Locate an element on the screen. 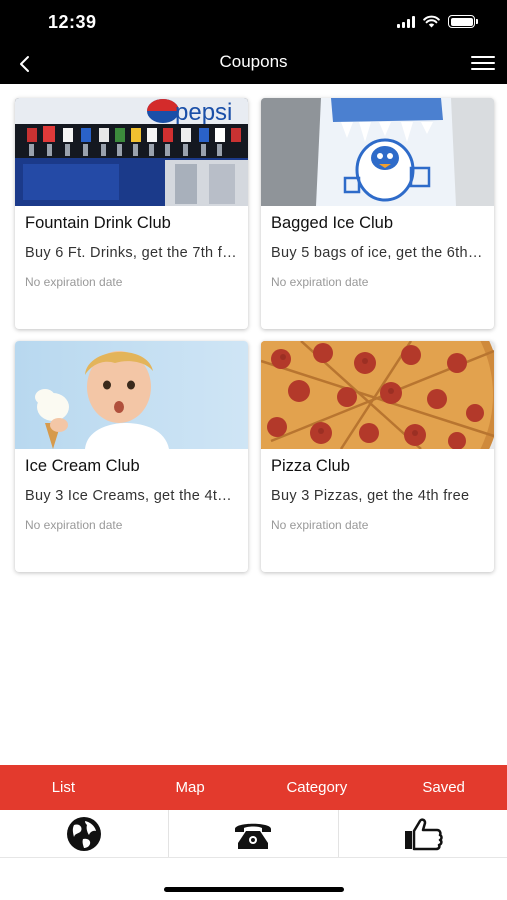 The width and height of the screenshot is (507, 900). tab-saved: Saved is located at coordinates (443, 787).